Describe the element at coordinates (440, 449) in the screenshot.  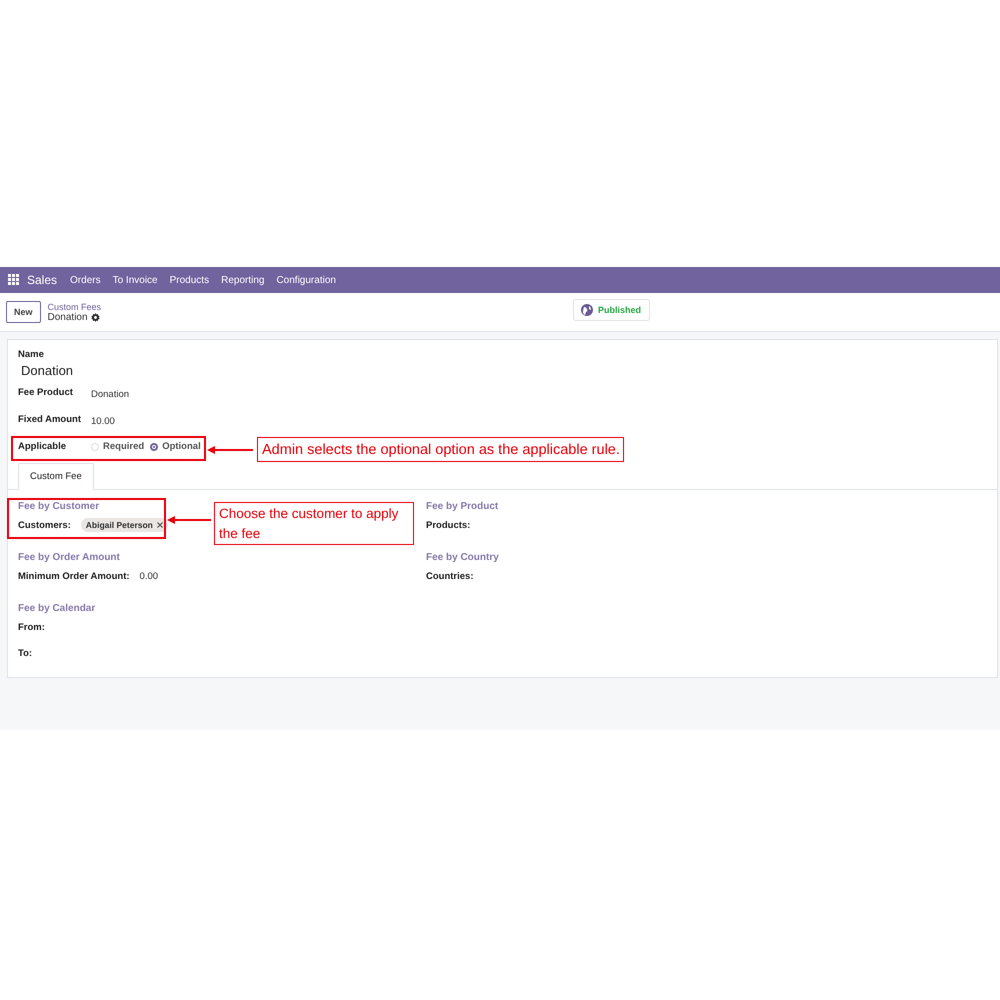
I see `annotation-note: Admin selects the optional option as the applicable rule.` at that location.